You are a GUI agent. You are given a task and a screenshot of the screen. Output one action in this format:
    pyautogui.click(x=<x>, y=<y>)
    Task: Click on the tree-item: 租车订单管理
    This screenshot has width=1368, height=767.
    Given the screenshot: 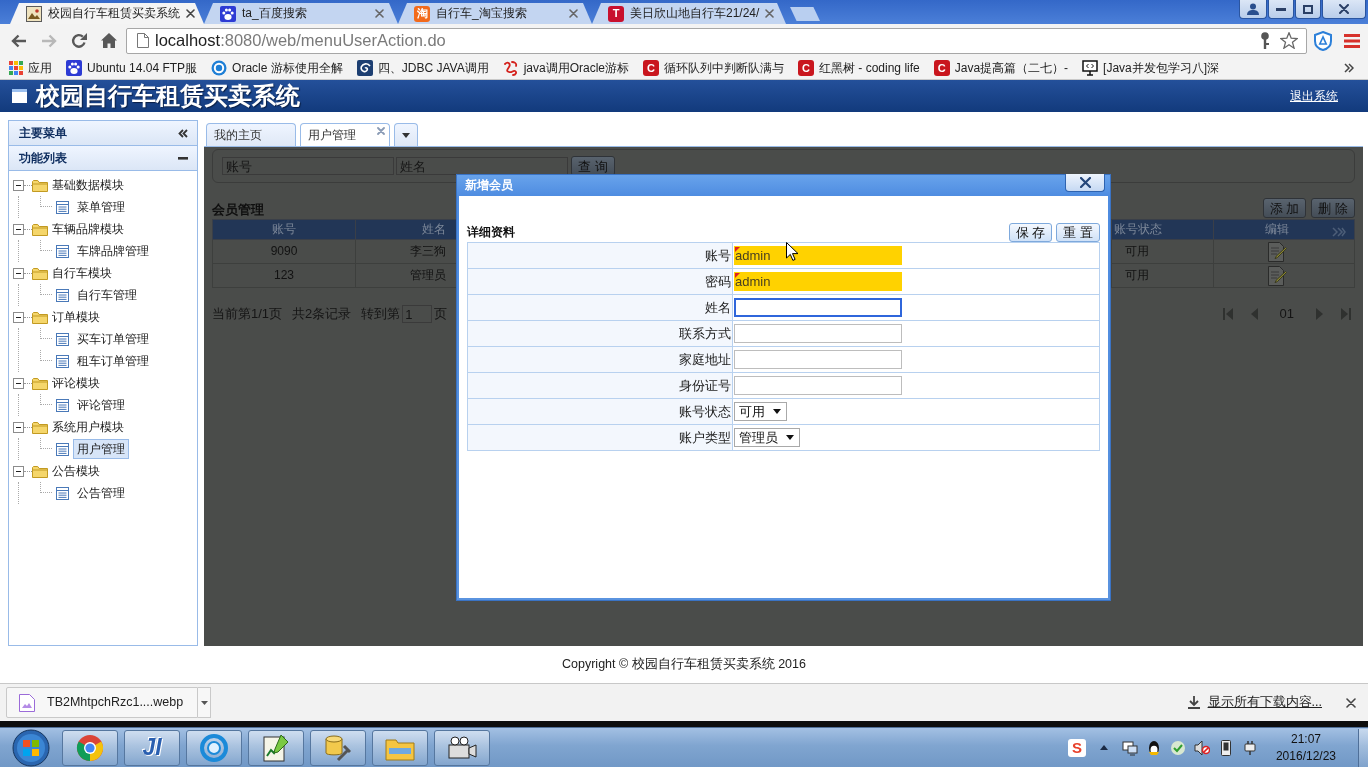 What is the action you would take?
    pyautogui.click(x=113, y=361)
    